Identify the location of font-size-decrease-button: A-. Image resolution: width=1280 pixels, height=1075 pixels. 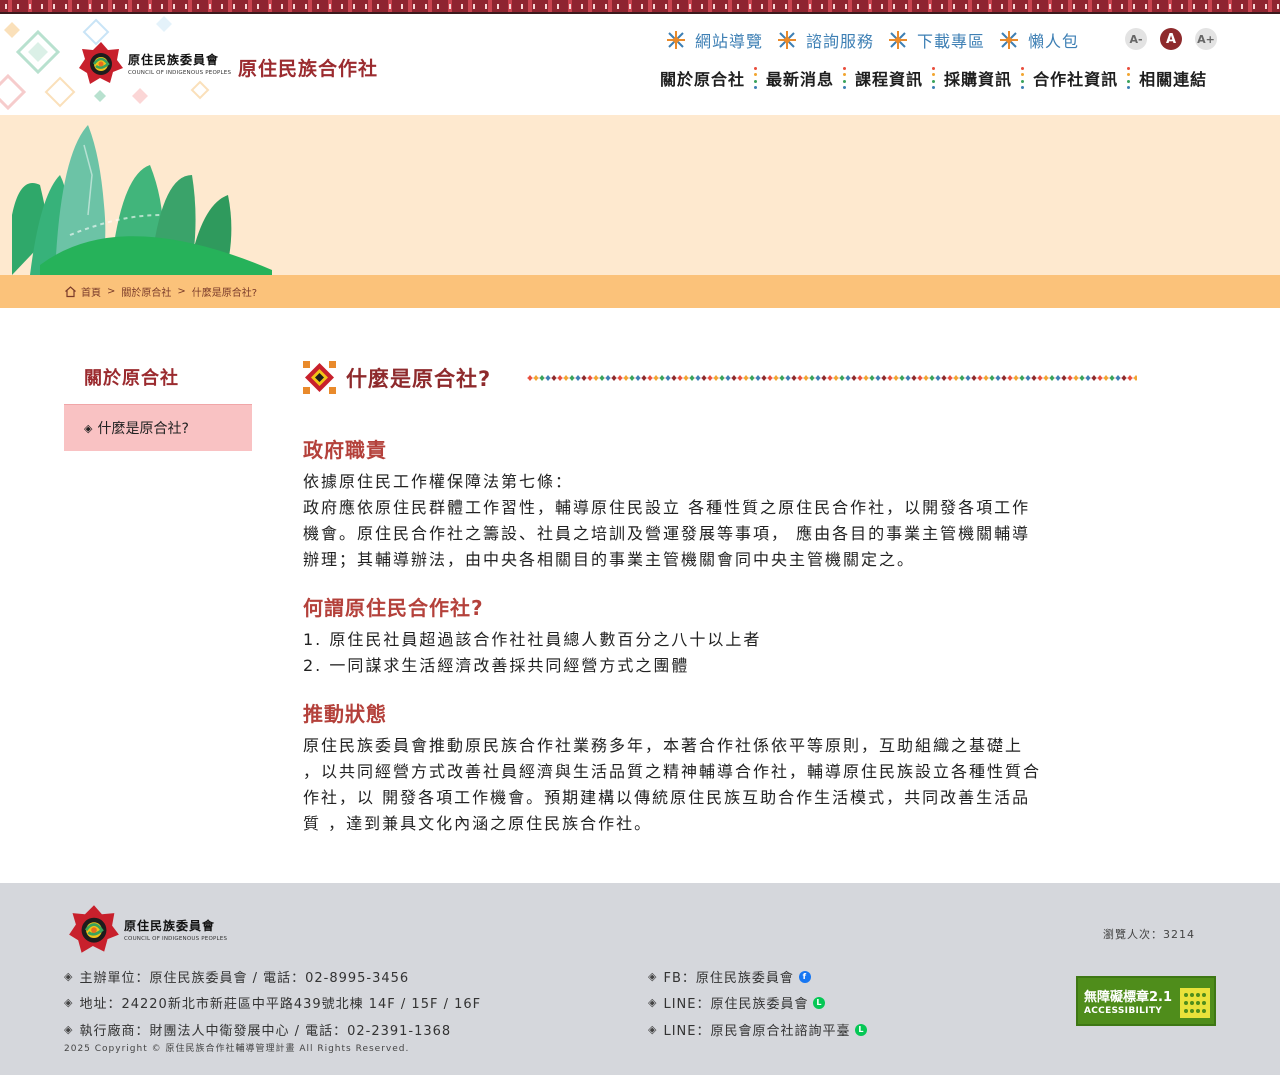
(1136, 39).